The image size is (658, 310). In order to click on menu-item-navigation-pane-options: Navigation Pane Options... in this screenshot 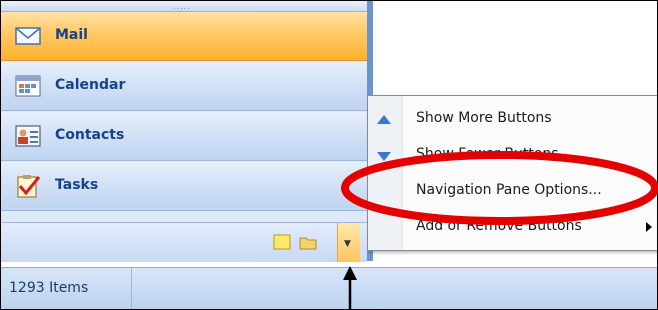, I will do `click(512, 192)`.